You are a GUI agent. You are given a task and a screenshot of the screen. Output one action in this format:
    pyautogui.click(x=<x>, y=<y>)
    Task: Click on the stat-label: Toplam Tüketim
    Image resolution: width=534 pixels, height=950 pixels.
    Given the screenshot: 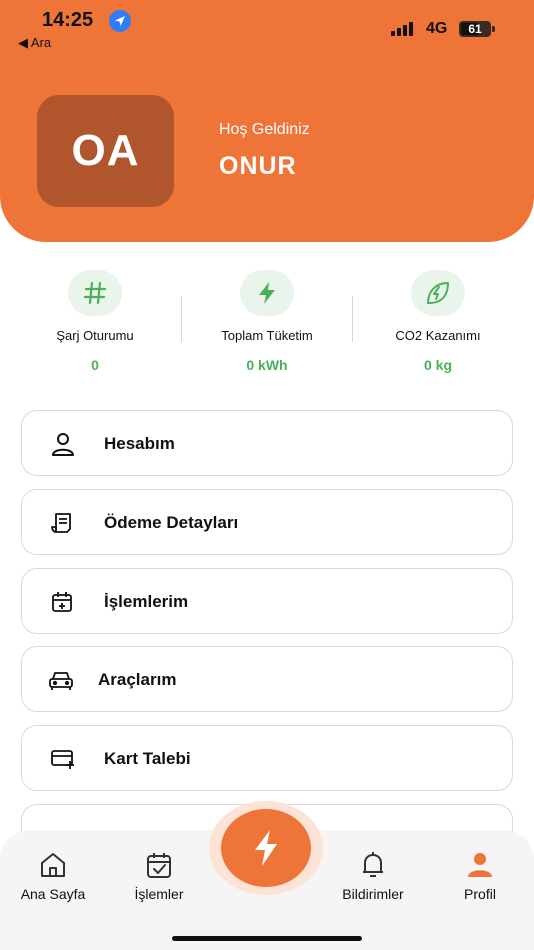 What is the action you would take?
    pyautogui.click(x=267, y=335)
    